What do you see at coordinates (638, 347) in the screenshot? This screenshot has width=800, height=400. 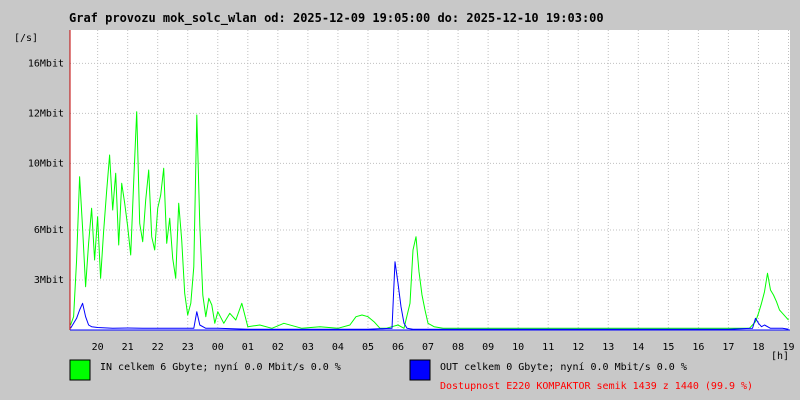 I see `x-tick-label-18: 14` at bounding box center [638, 347].